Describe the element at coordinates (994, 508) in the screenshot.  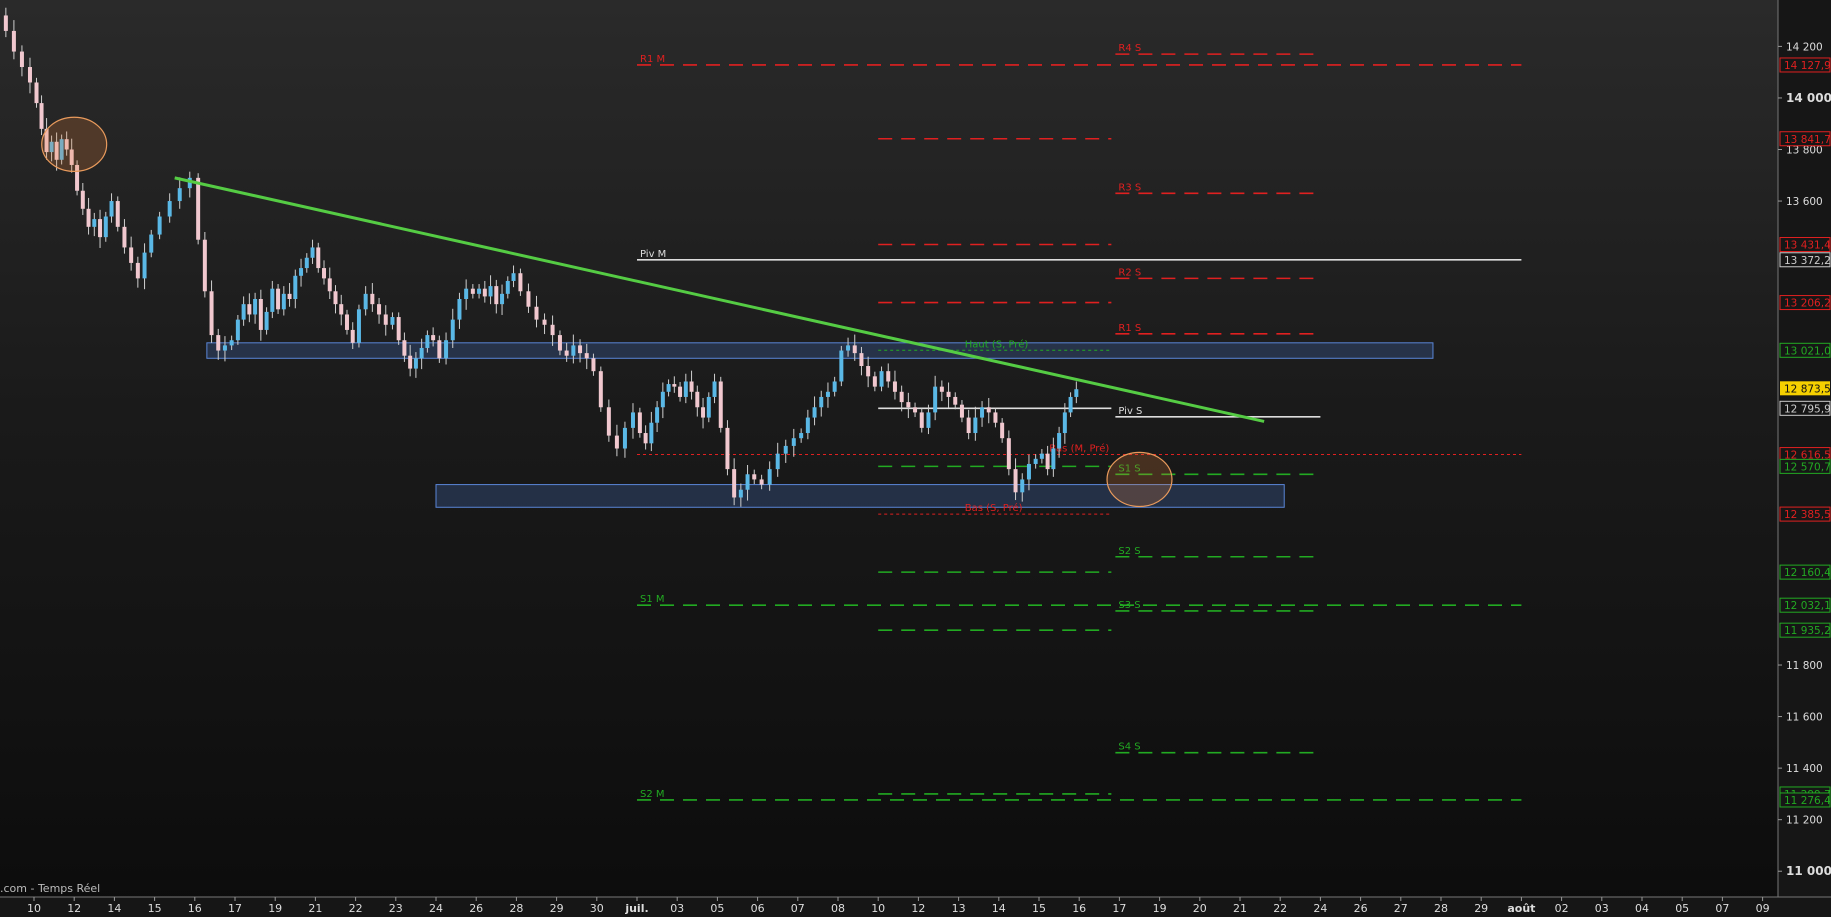
I see `pivot-label: Bas (S, Pré)` at that location.